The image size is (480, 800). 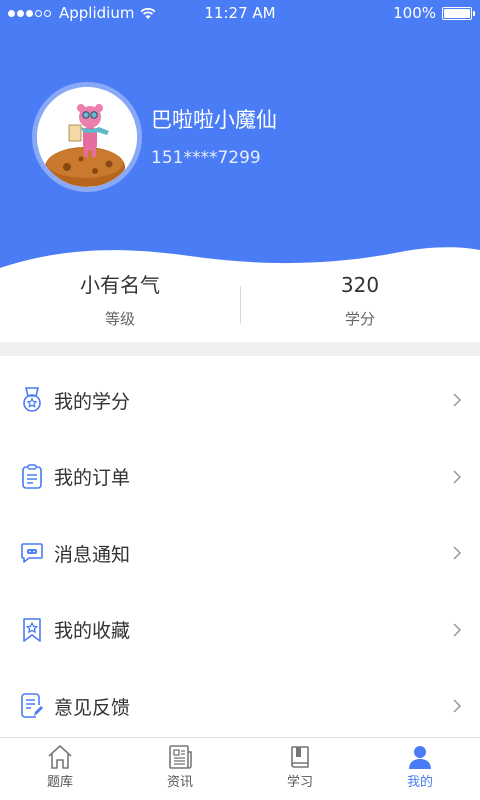 I want to click on battery-percent: 100%, so click(x=414, y=13).